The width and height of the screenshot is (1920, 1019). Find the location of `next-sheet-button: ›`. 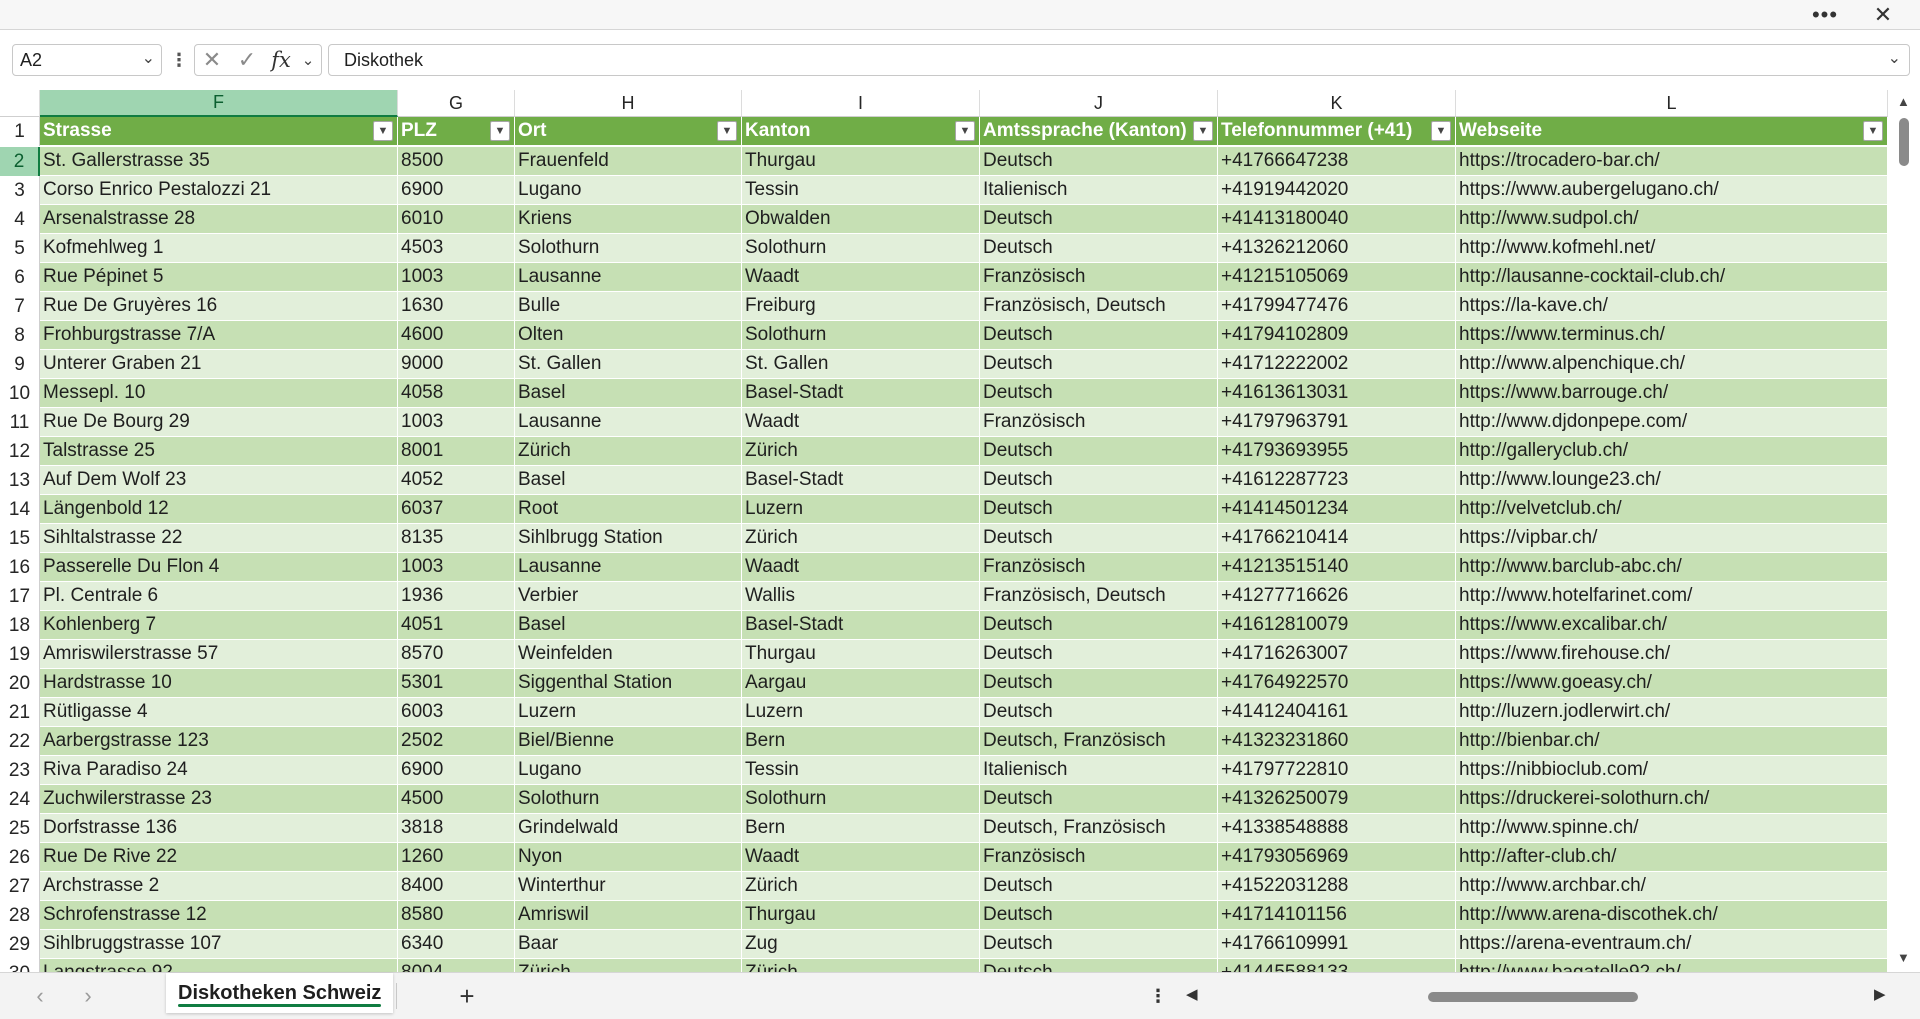

next-sheet-button: › is located at coordinates (88, 996).